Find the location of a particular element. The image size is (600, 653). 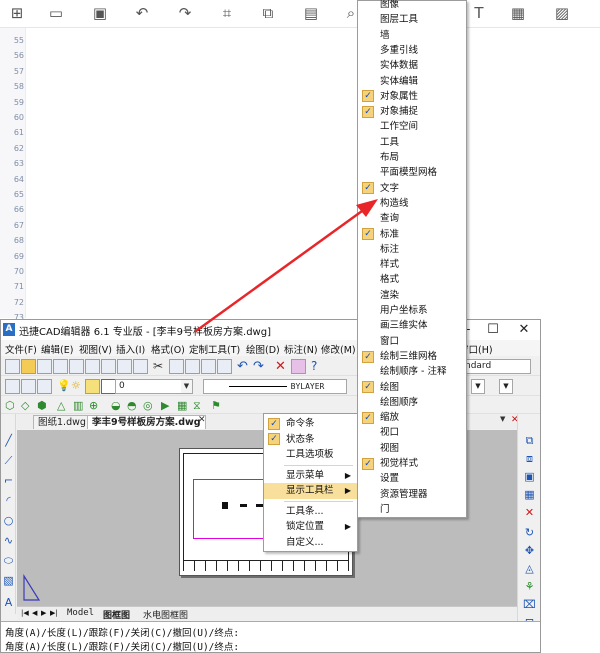

menu-item: 工具 is located at coordinates (412, 142).